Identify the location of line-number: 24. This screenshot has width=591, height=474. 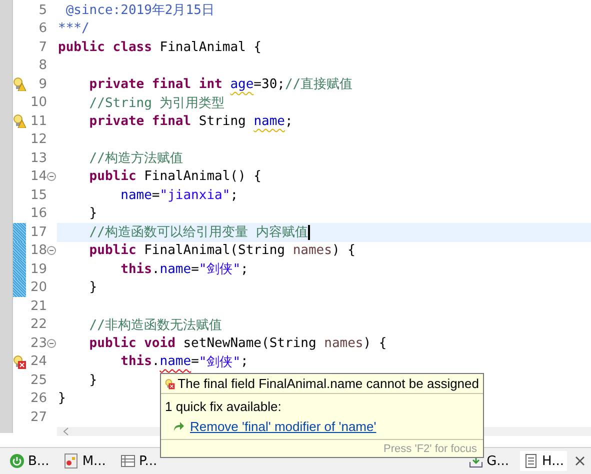
(38, 362).